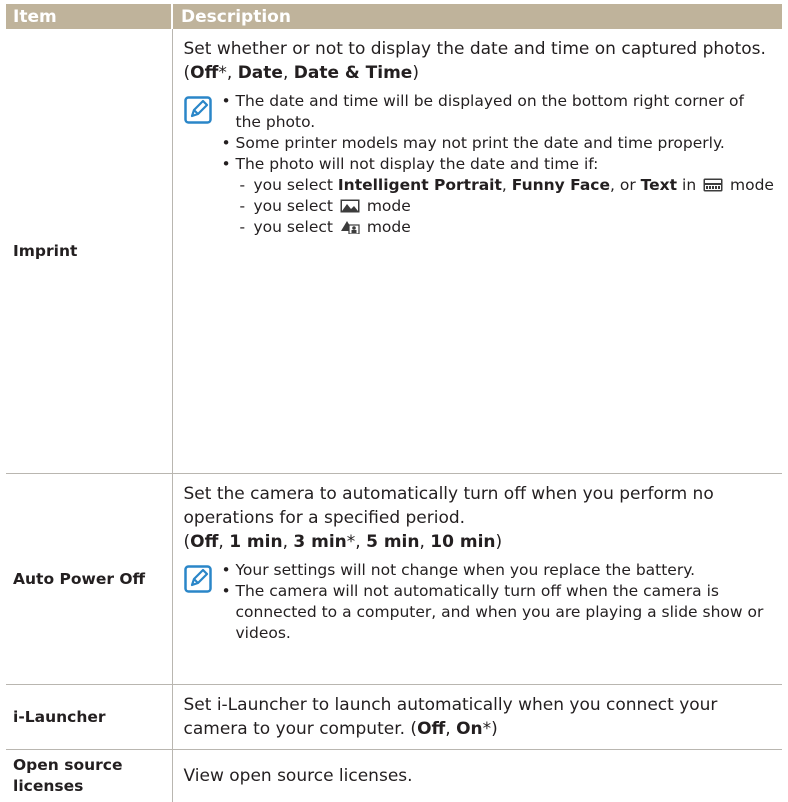 This screenshot has width=788, height=802. What do you see at coordinates (89, 251) in the screenshot?
I see `item-imprint: Imprint` at bounding box center [89, 251].